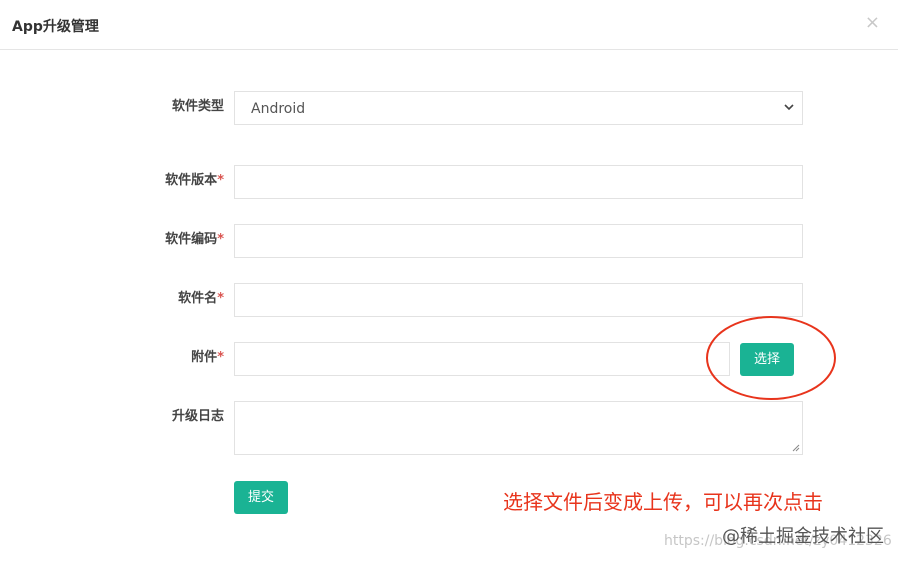 Image resolution: width=898 pixels, height=562 pixels. Describe the element at coordinates (169, 104) in the screenshot. I see `software-type-label: 软件类型` at that location.